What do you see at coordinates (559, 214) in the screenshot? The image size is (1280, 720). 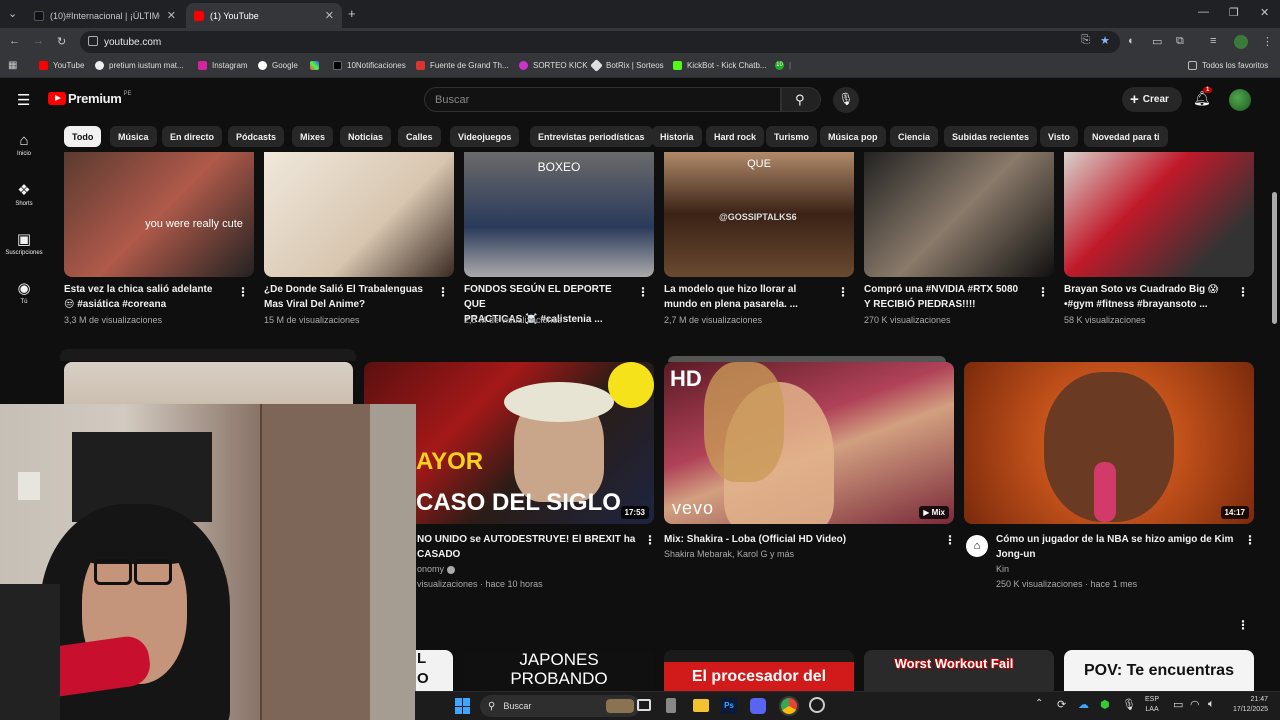 I see `short-thumbnail: BOXEO` at bounding box center [559, 214].